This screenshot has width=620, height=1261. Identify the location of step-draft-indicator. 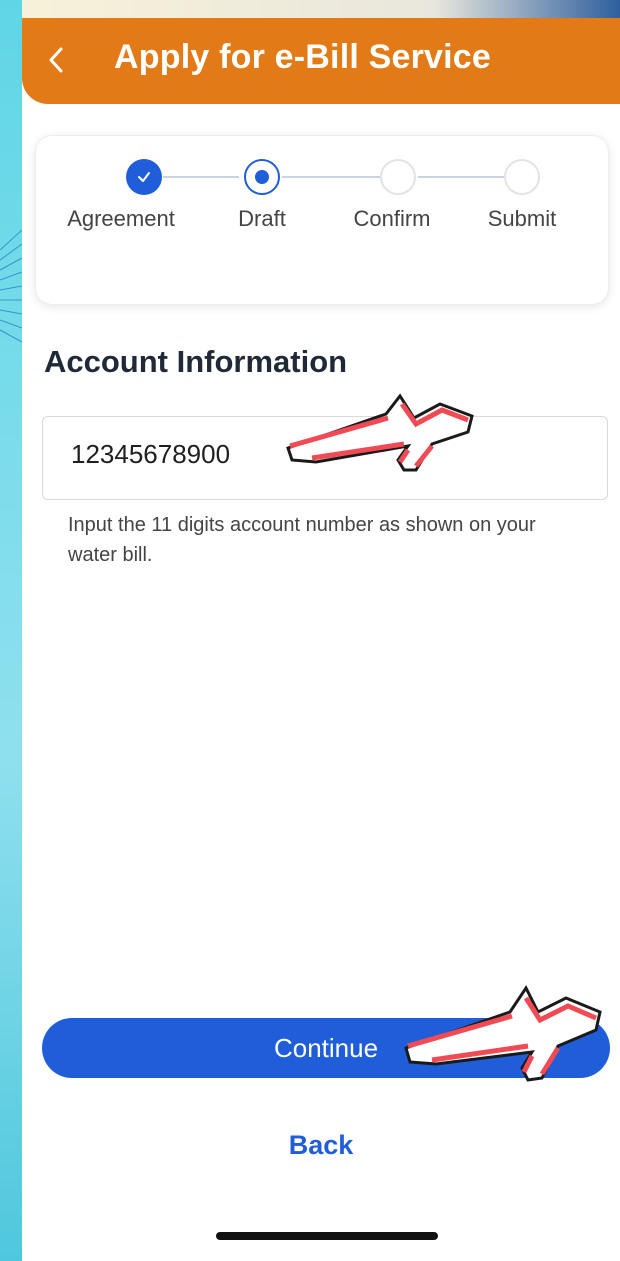
(262, 177).